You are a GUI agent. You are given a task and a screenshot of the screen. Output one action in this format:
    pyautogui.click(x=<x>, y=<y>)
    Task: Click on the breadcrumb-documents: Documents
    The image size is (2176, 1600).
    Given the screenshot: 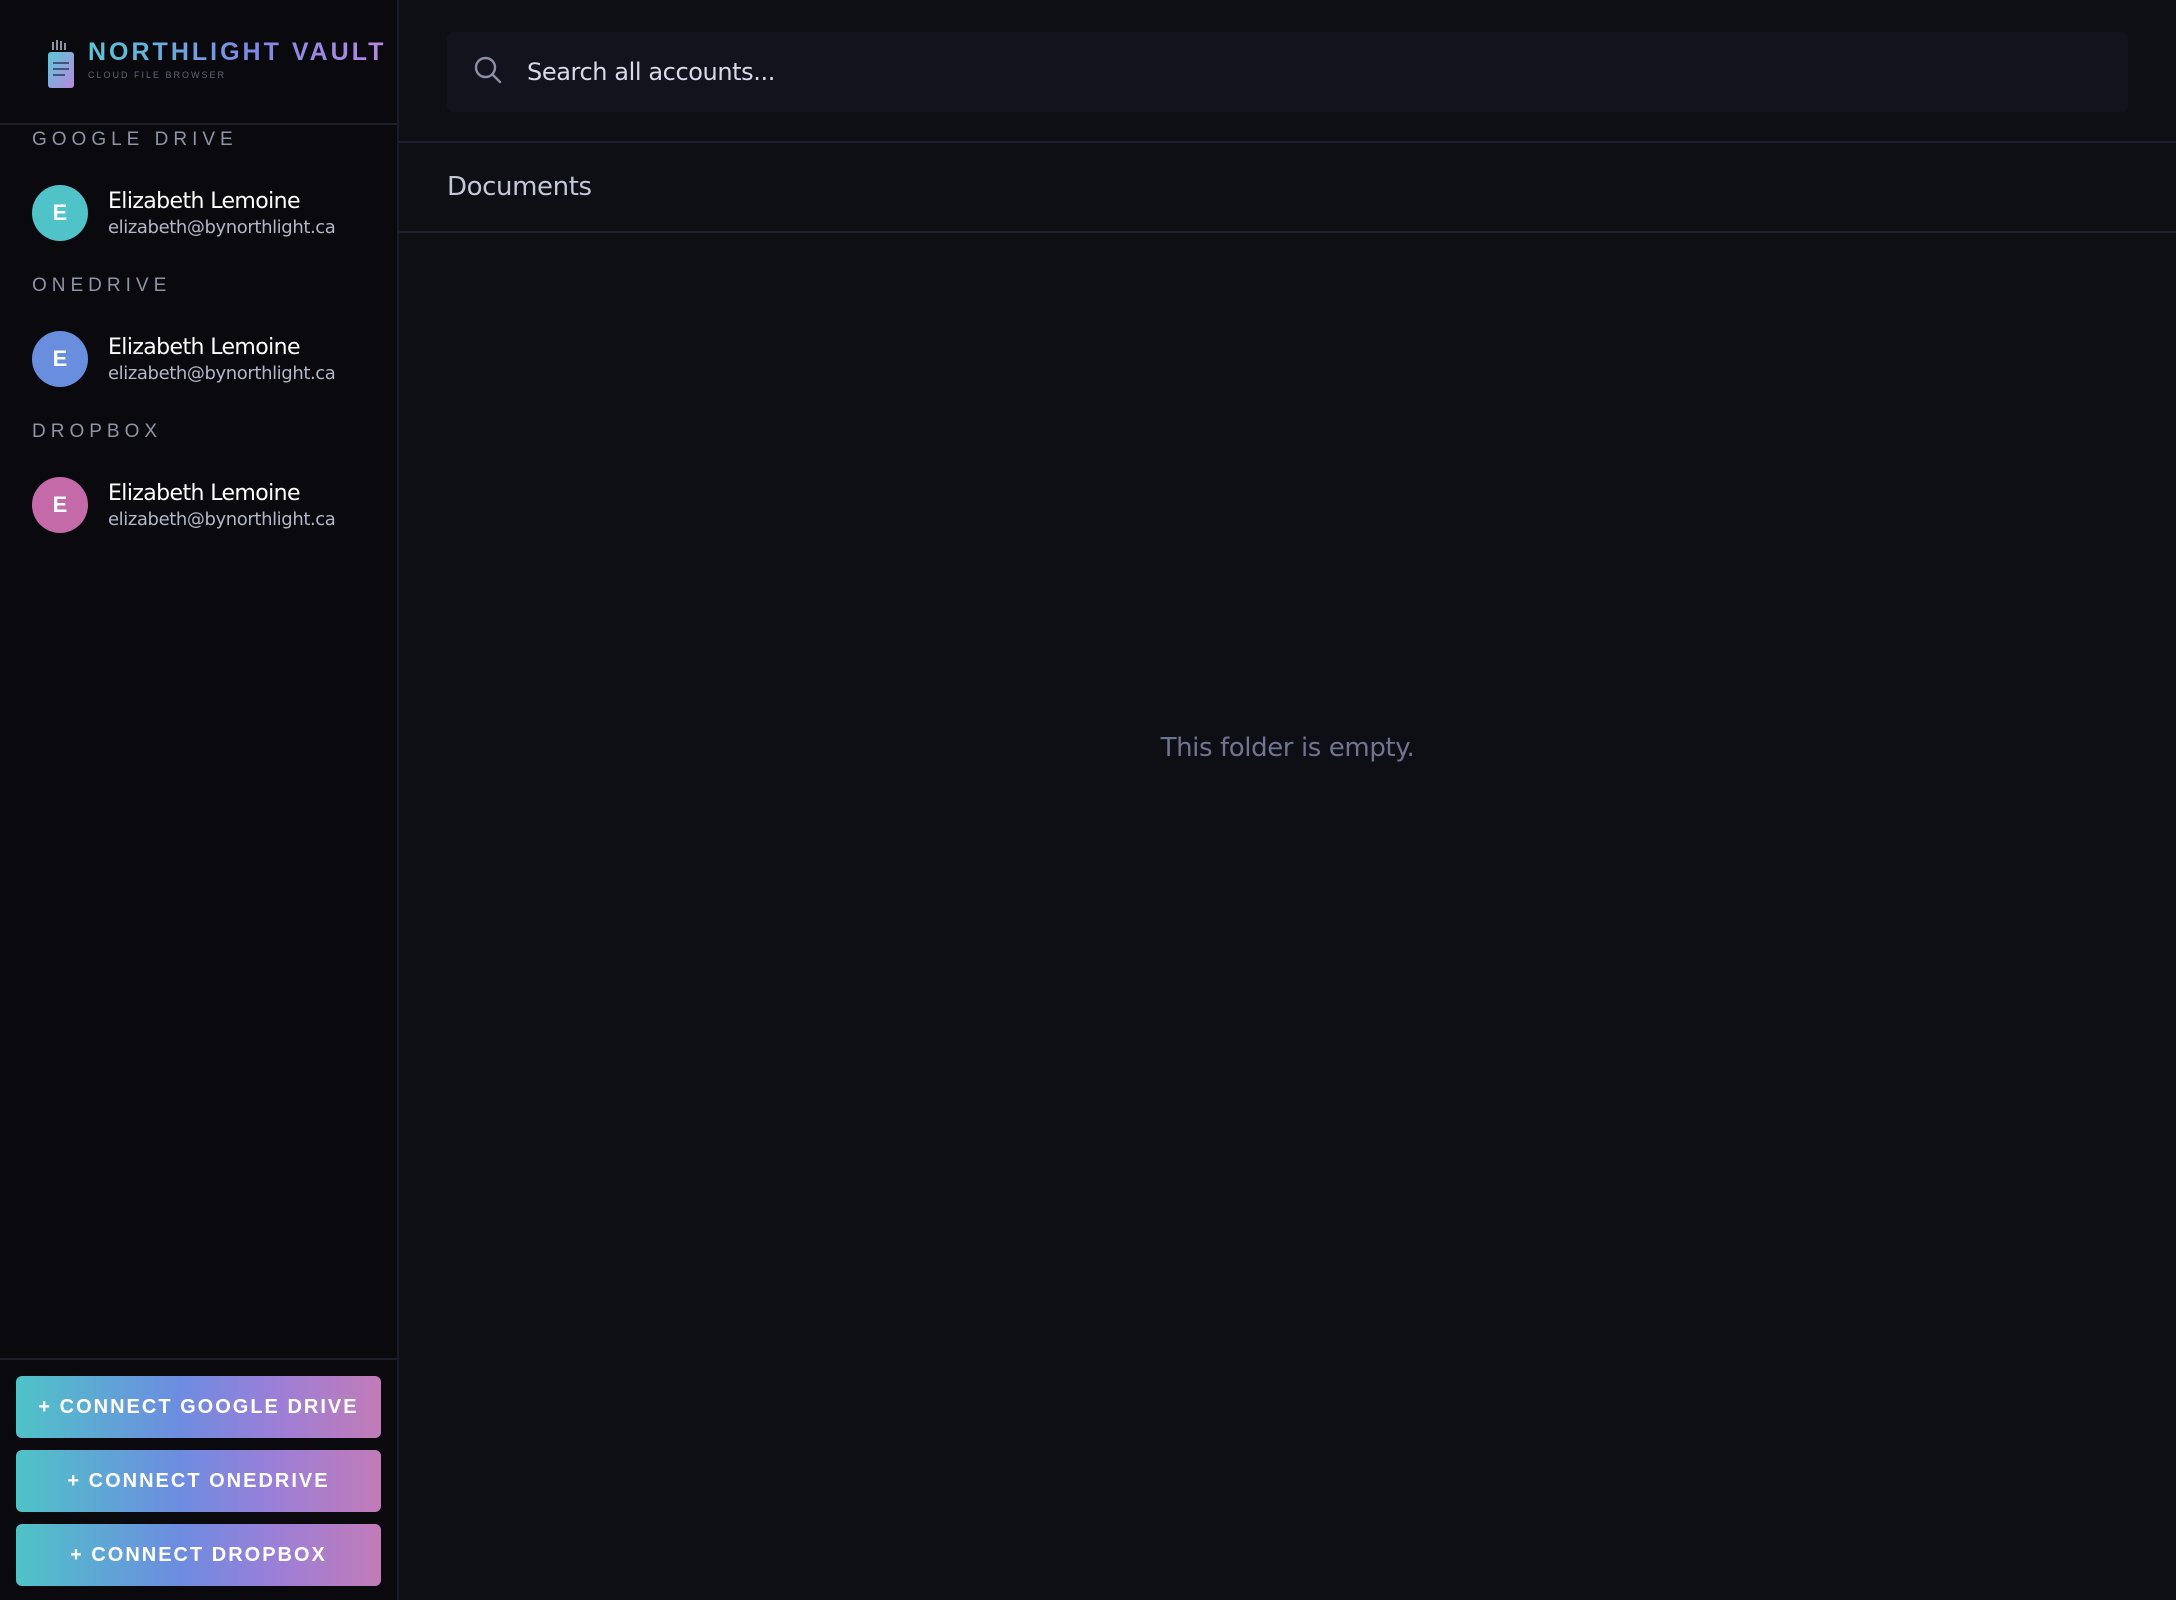 What is the action you would take?
    pyautogui.click(x=519, y=187)
    